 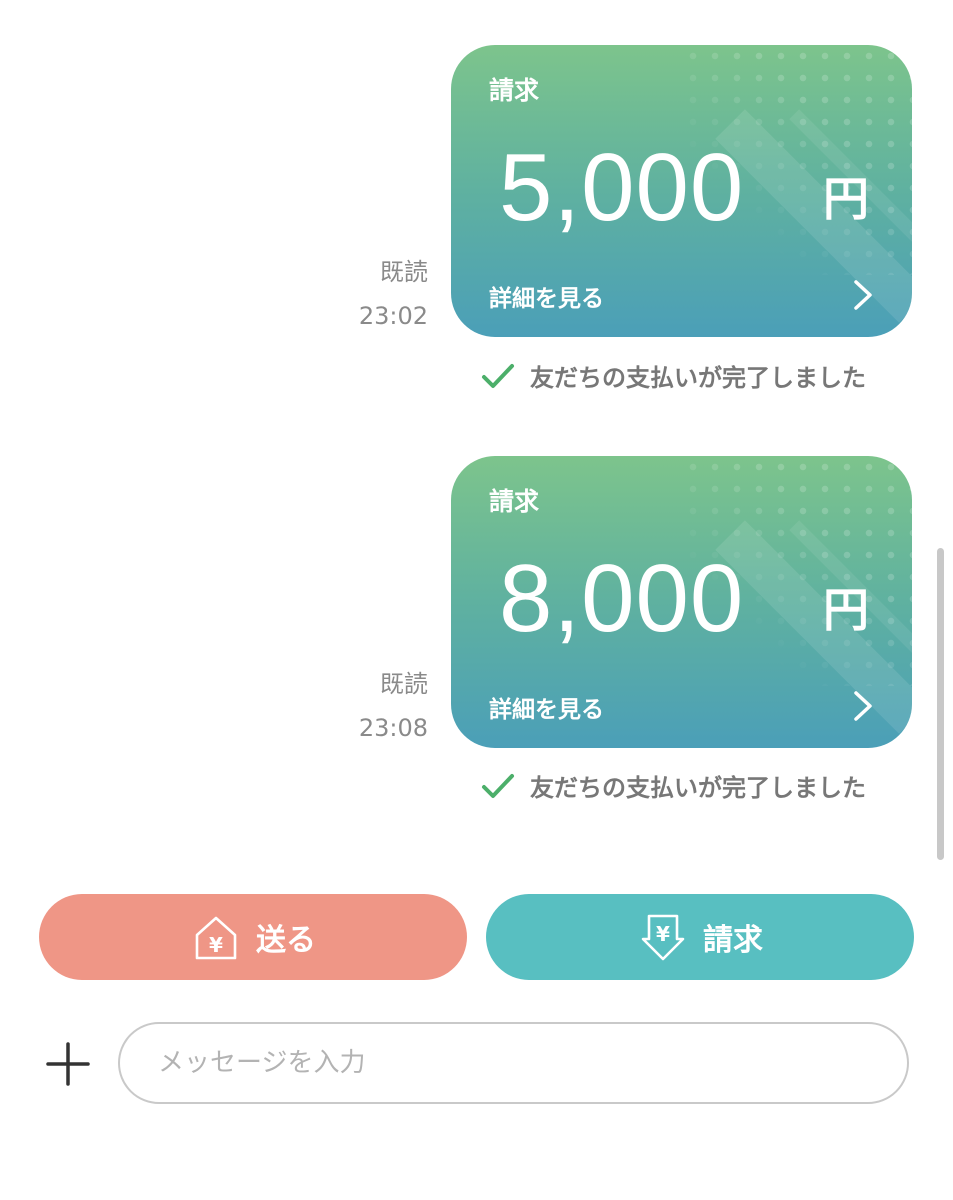 I want to click on scrollbar, so click(x=940, y=704).